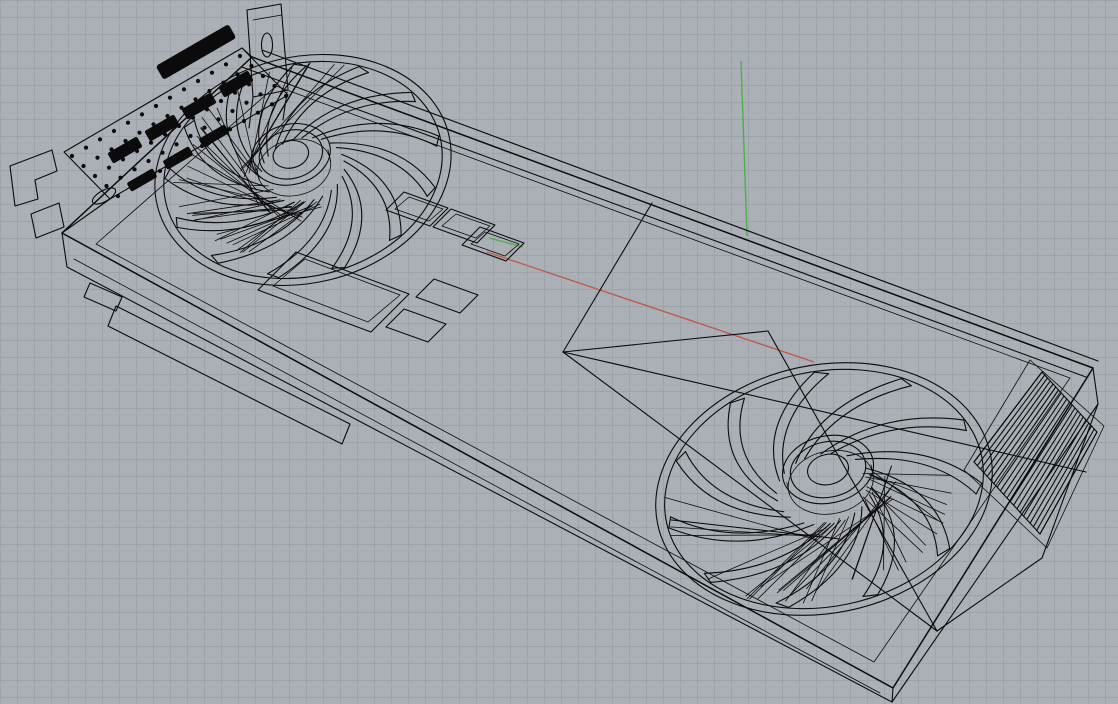  What do you see at coordinates (650, 211) in the screenshot?
I see `world-axes` at bounding box center [650, 211].